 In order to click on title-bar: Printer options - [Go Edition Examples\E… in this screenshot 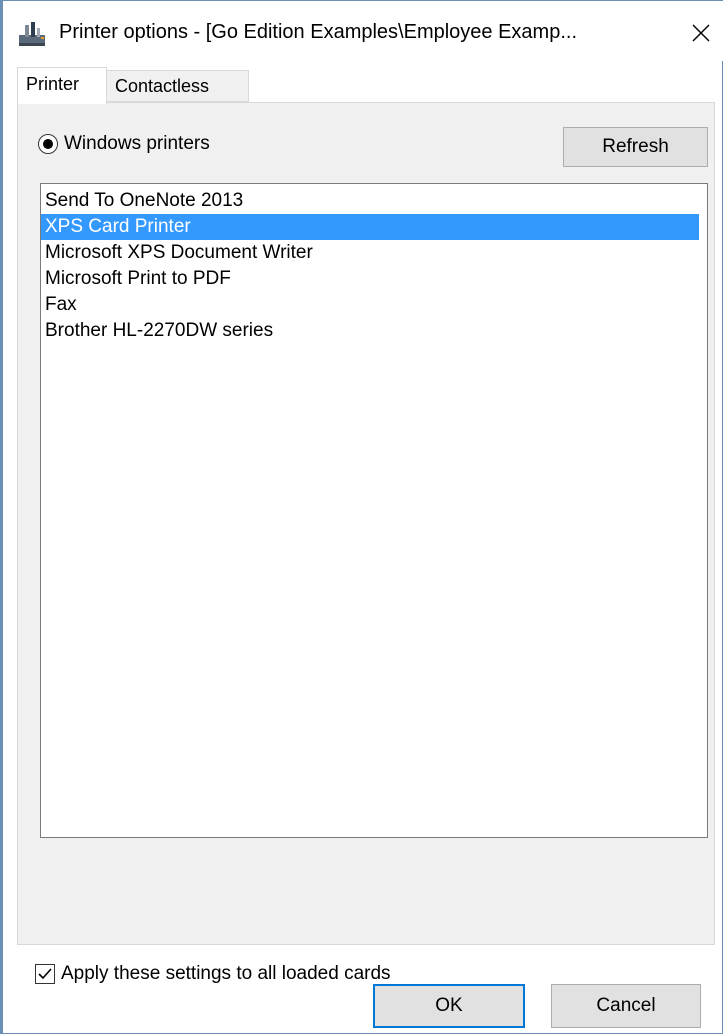, I will do `click(363, 31)`.